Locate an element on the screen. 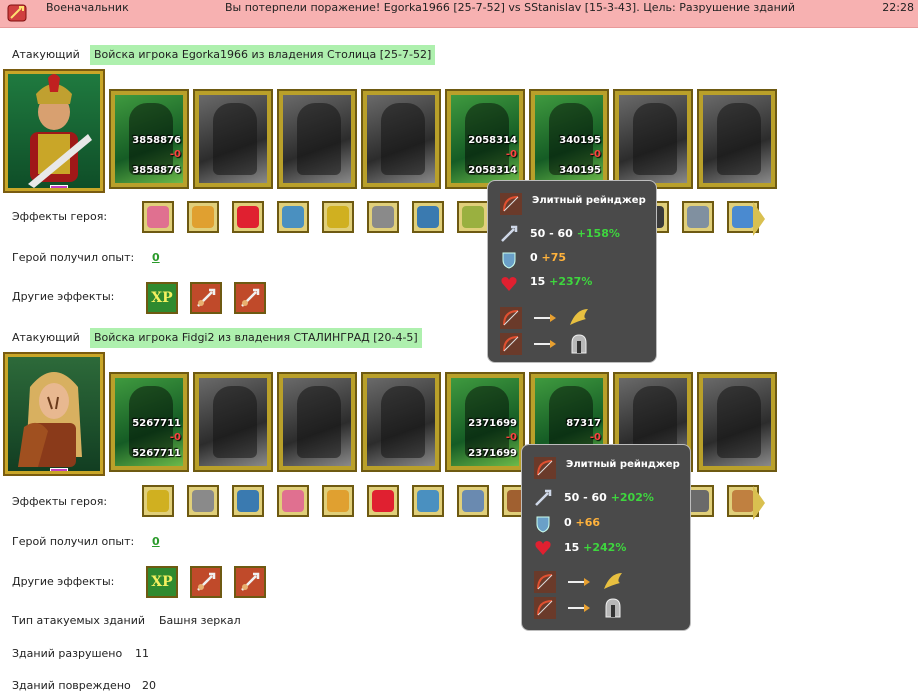 This screenshot has height=698, width=918. tooltip-health: 15 +237% is located at coordinates (561, 281).